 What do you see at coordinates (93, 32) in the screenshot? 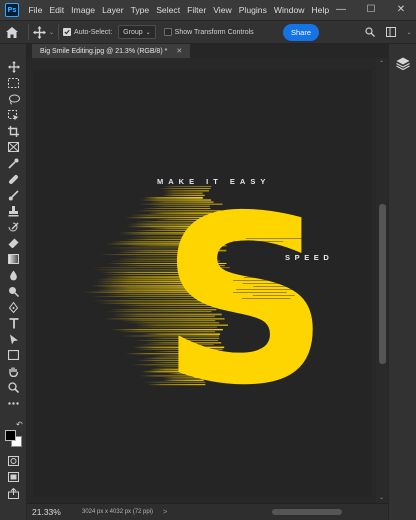
I see `auto-select-label: Auto-Select:` at bounding box center [93, 32].